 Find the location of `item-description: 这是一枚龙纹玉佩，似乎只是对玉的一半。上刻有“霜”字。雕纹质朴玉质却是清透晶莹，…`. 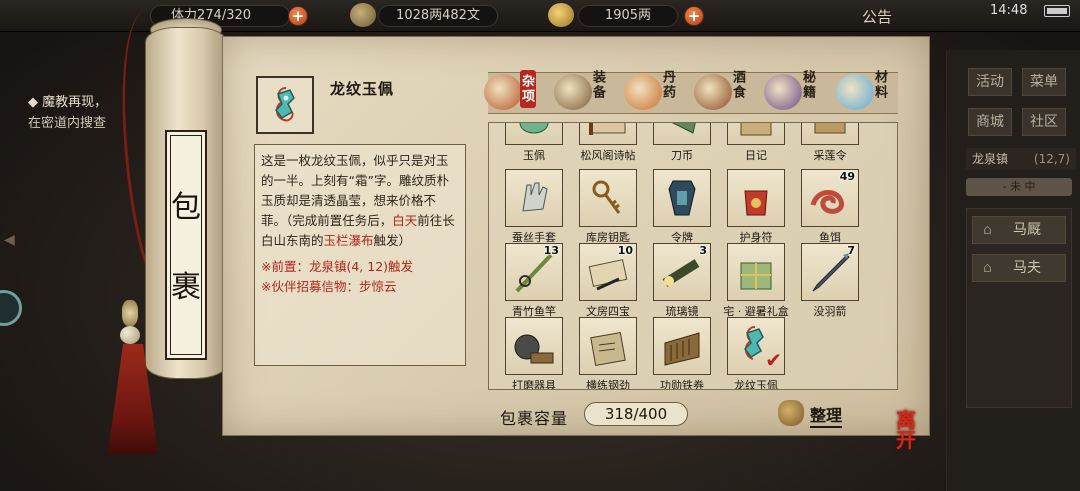

item-description: 这是一枚龙纹玉佩，似乎只是对玉的一半。上刻有“霜”字。雕纹质朴玉质却是清透晶莹，… is located at coordinates (360, 255).